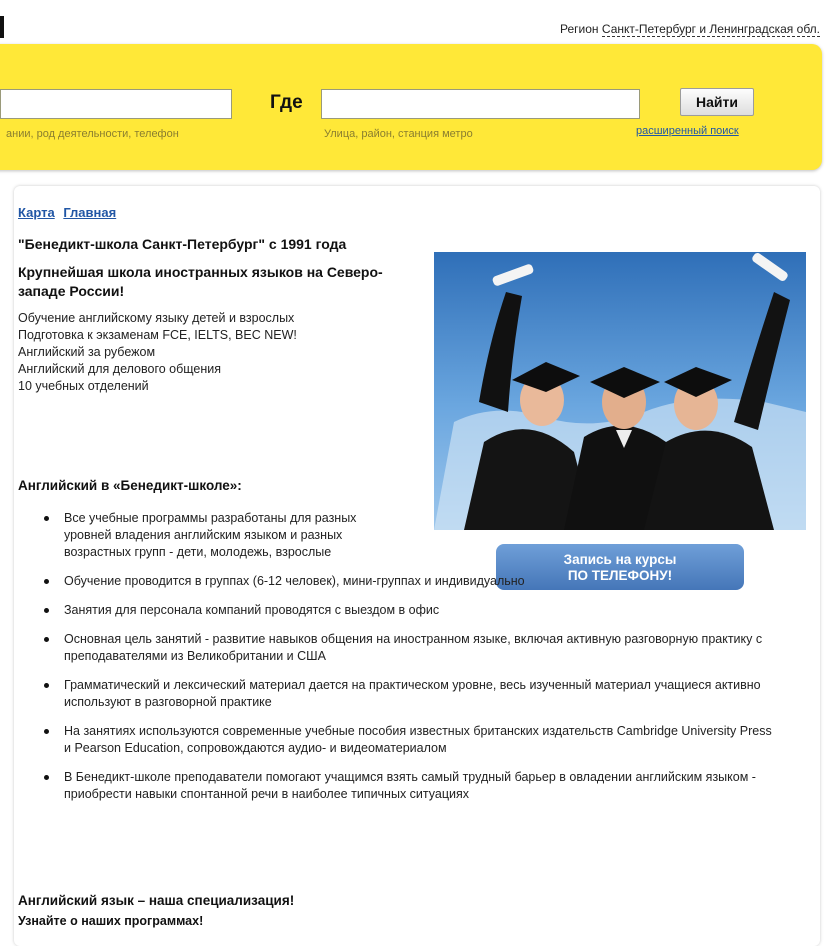  What do you see at coordinates (89, 212) in the screenshot?
I see `breadcrumb-home-link: Главная` at bounding box center [89, 212].